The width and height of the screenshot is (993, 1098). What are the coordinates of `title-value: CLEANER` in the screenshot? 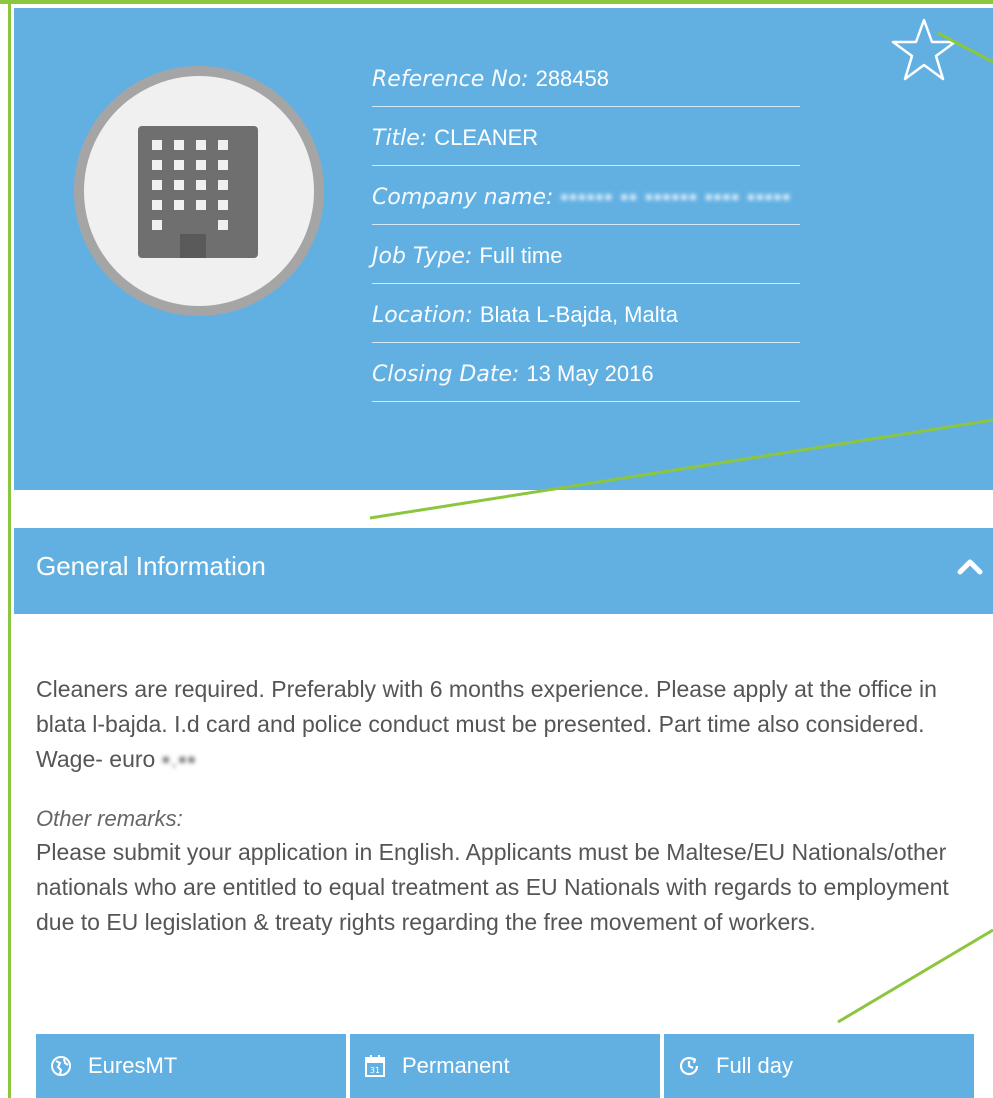 It's located at (486, 137).